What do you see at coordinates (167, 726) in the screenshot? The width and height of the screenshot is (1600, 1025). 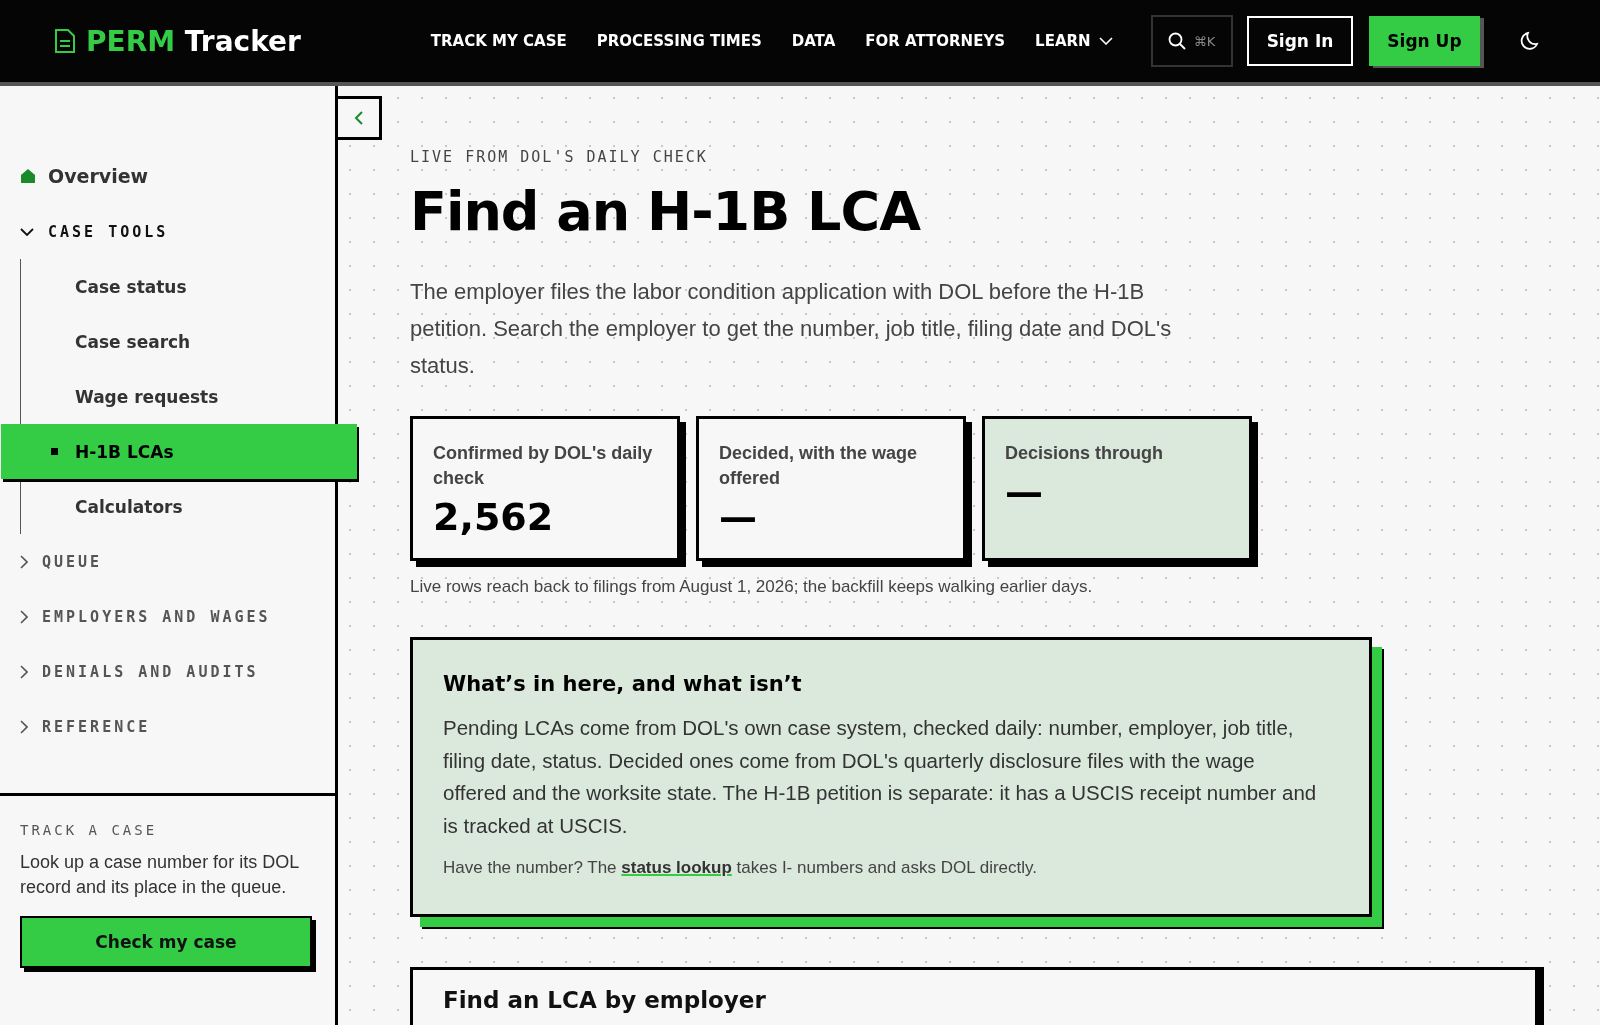 I see `sidebar-group: REFERENCE` at bounding box center [167, 726].